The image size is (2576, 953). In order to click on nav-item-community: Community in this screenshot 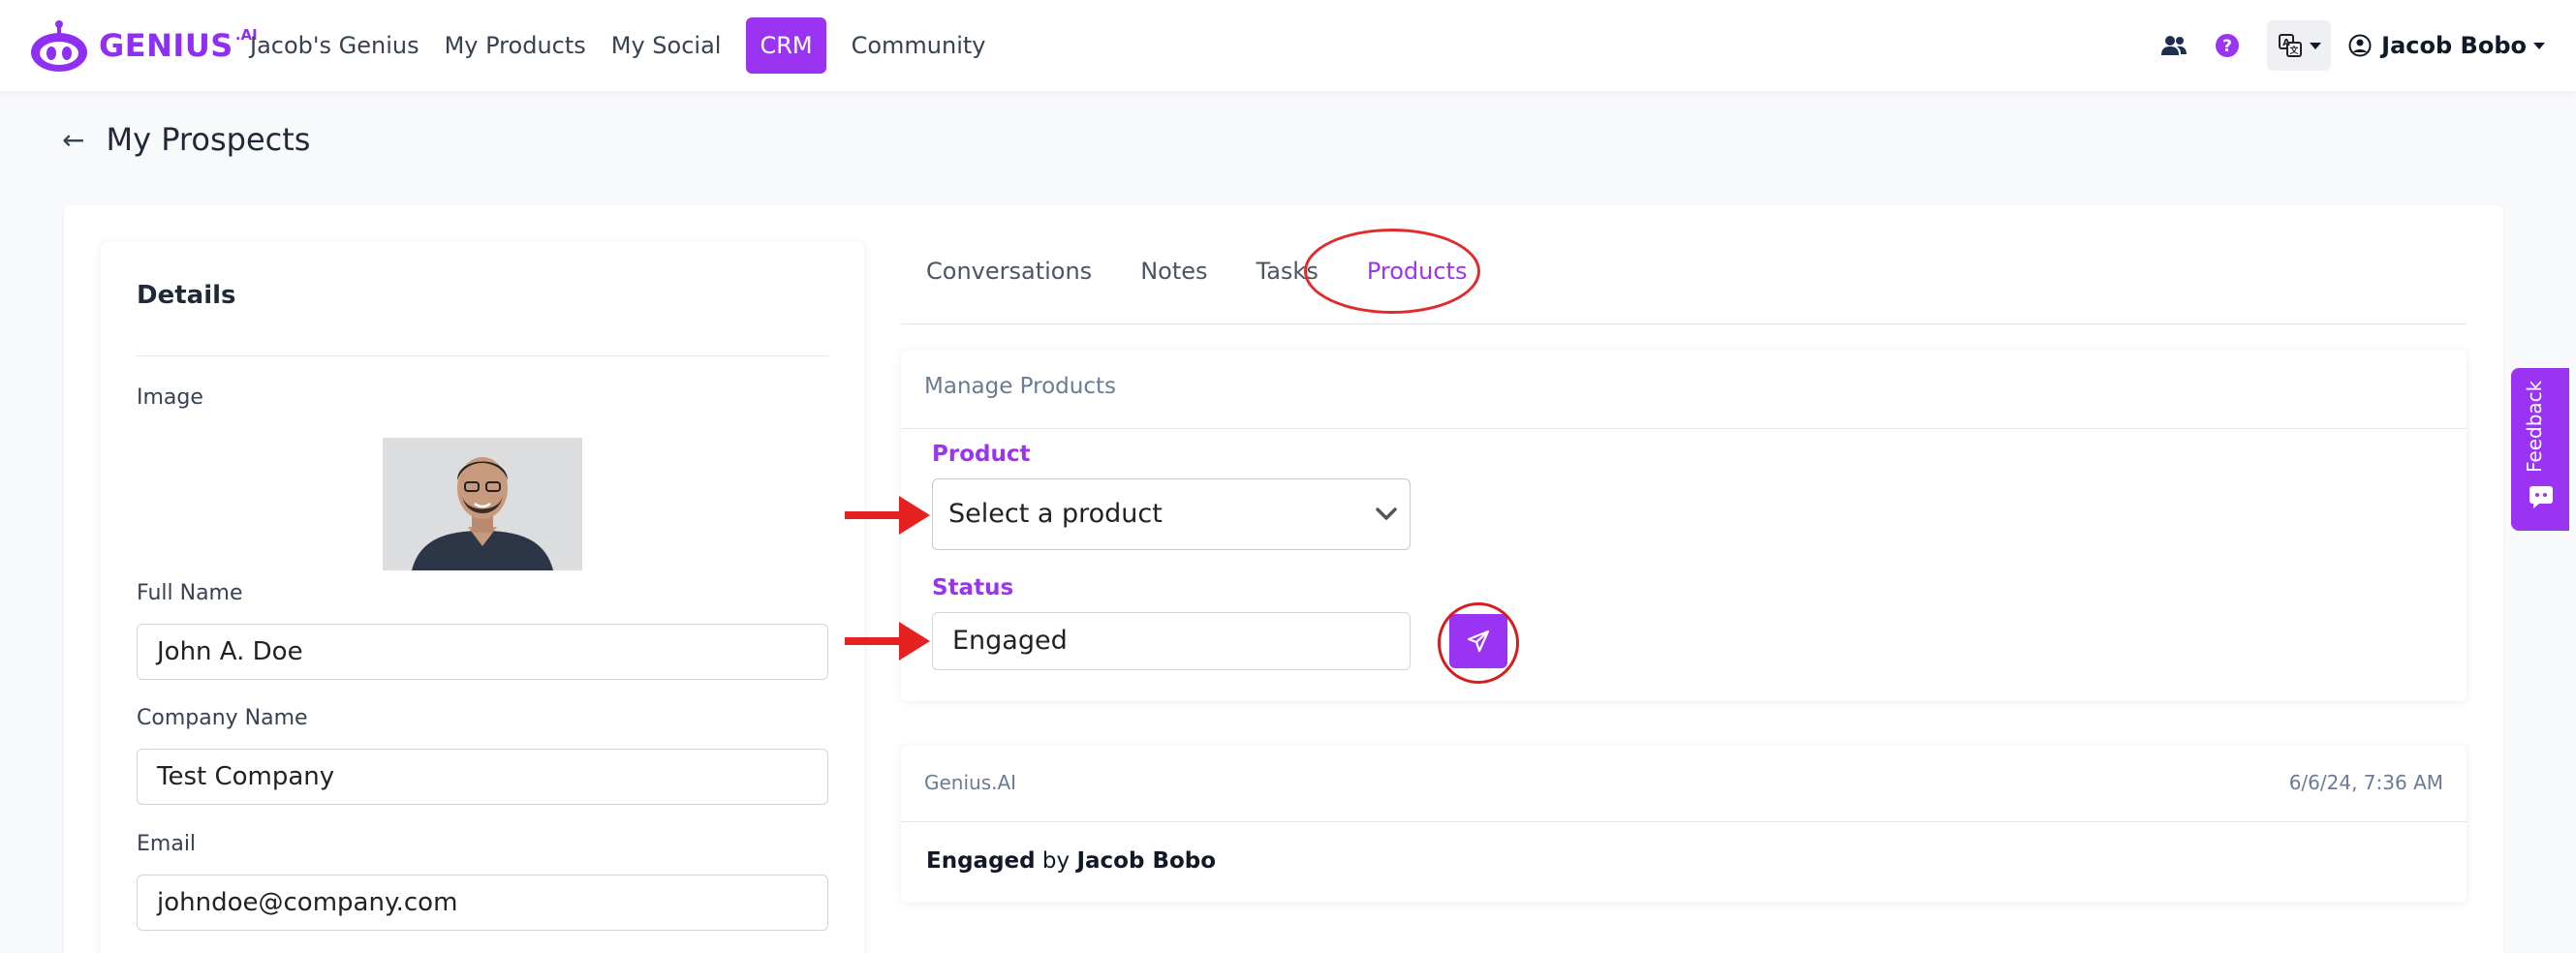, I will do `click(919, 46)`.